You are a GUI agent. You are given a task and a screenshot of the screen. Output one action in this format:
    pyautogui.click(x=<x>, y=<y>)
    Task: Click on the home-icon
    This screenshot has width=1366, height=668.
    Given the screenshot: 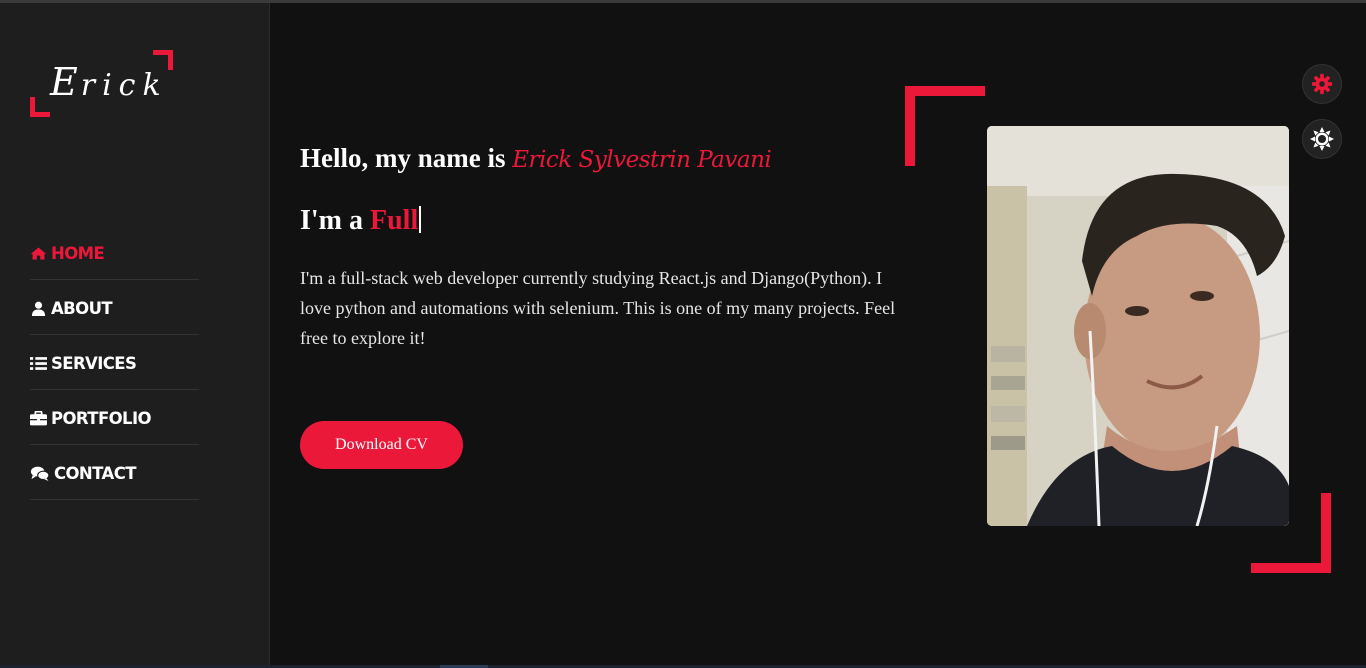 What is the action you would take?
    pyautogui.click(x=38, y=253)
    